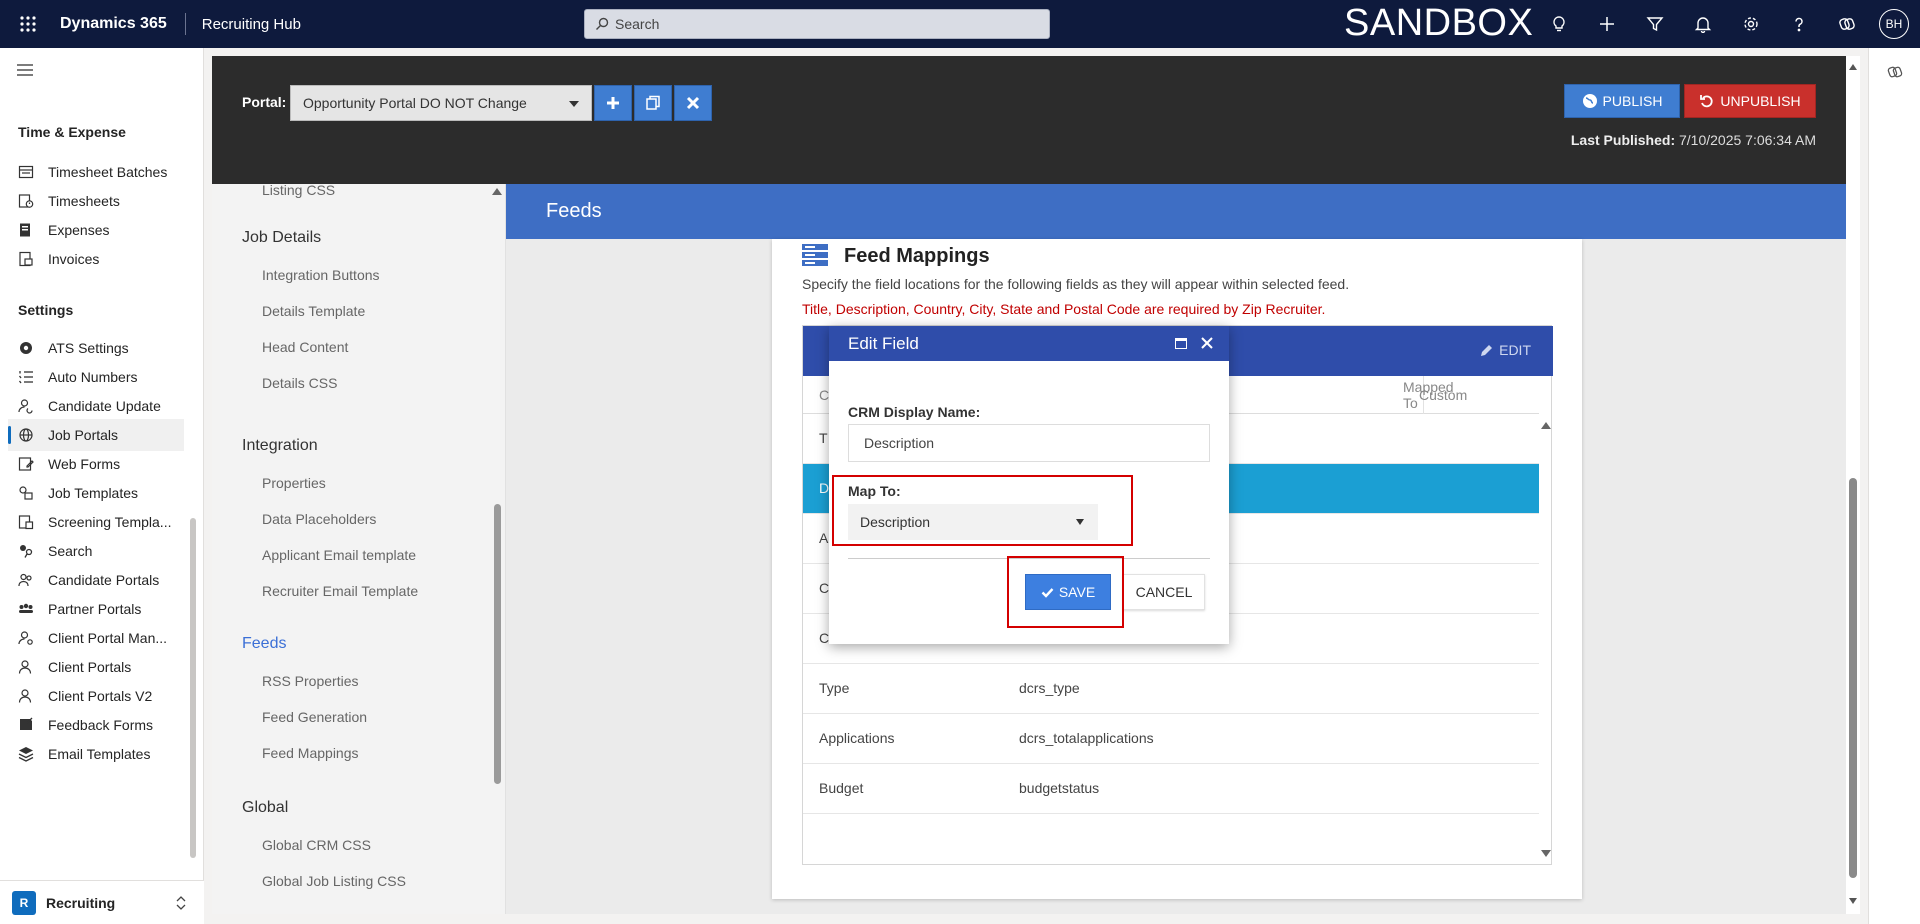 The width and height of the screenshot is (1920, 924). I want to click on add-portal-button, so click(613, 103).